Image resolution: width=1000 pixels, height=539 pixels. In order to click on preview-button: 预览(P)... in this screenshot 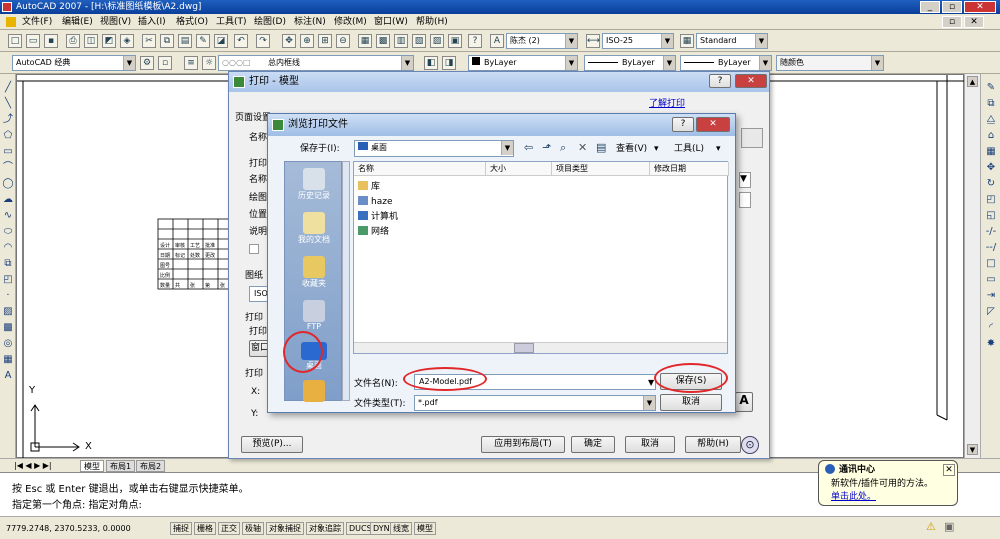, I will do `click(272, 444)`.